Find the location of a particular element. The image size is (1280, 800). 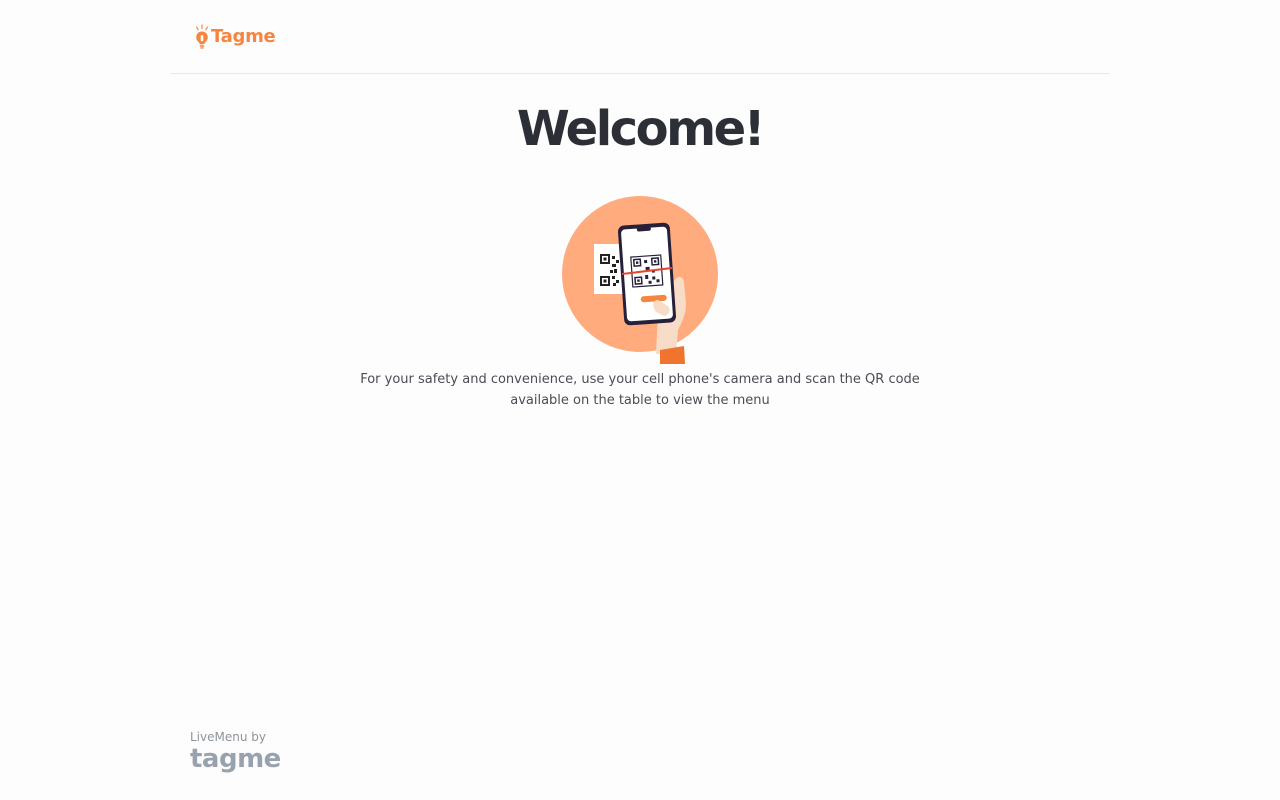

lightbulb-icon is located at coordinates (202, 36).